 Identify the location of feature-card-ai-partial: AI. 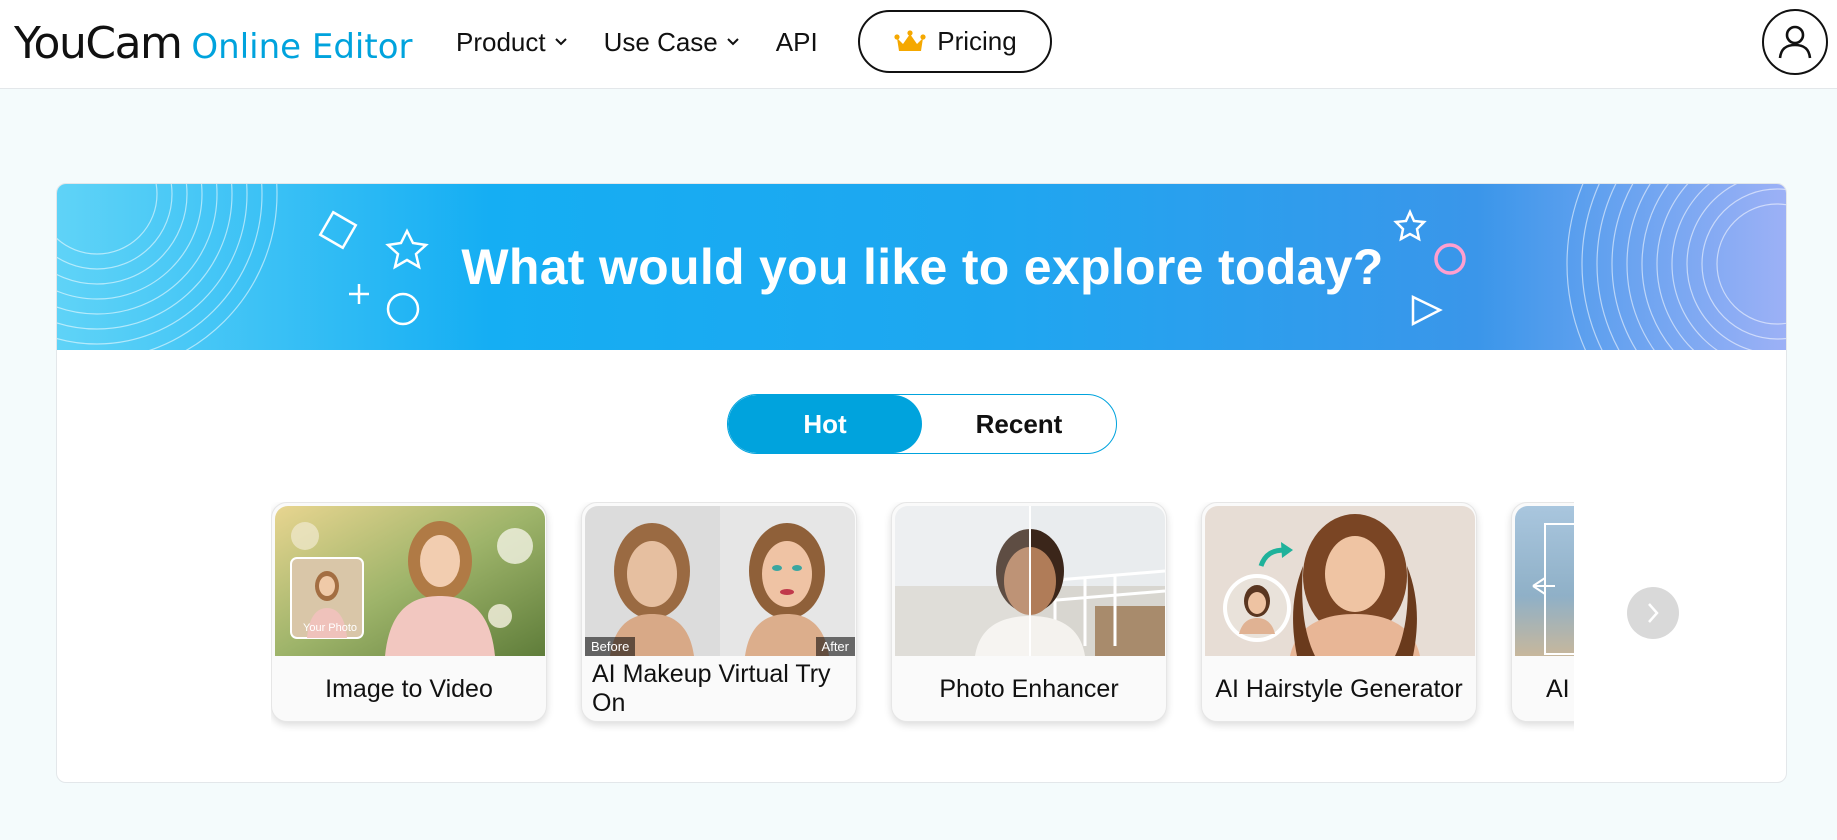
(1542, 612).